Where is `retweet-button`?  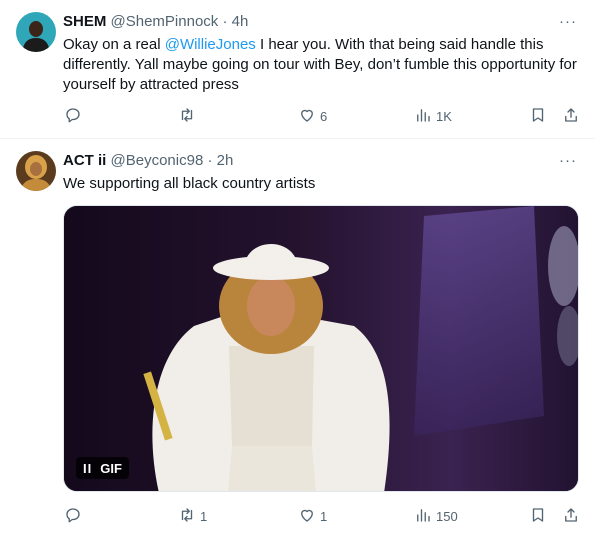
retweet-button is located at coordinates (187, 116).